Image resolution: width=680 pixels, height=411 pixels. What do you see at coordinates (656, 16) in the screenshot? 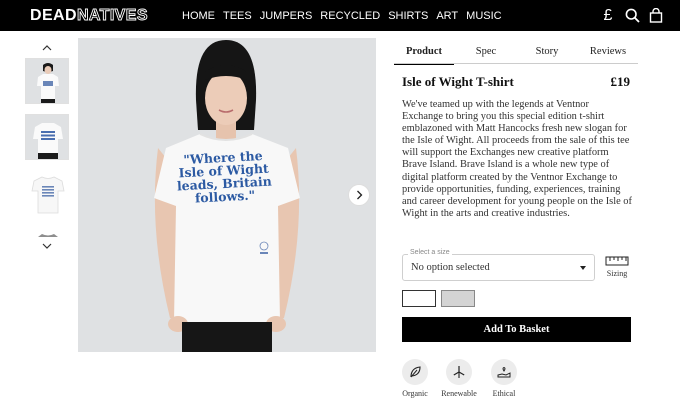
I see `basket-icon` at bounding box center [656, 16].